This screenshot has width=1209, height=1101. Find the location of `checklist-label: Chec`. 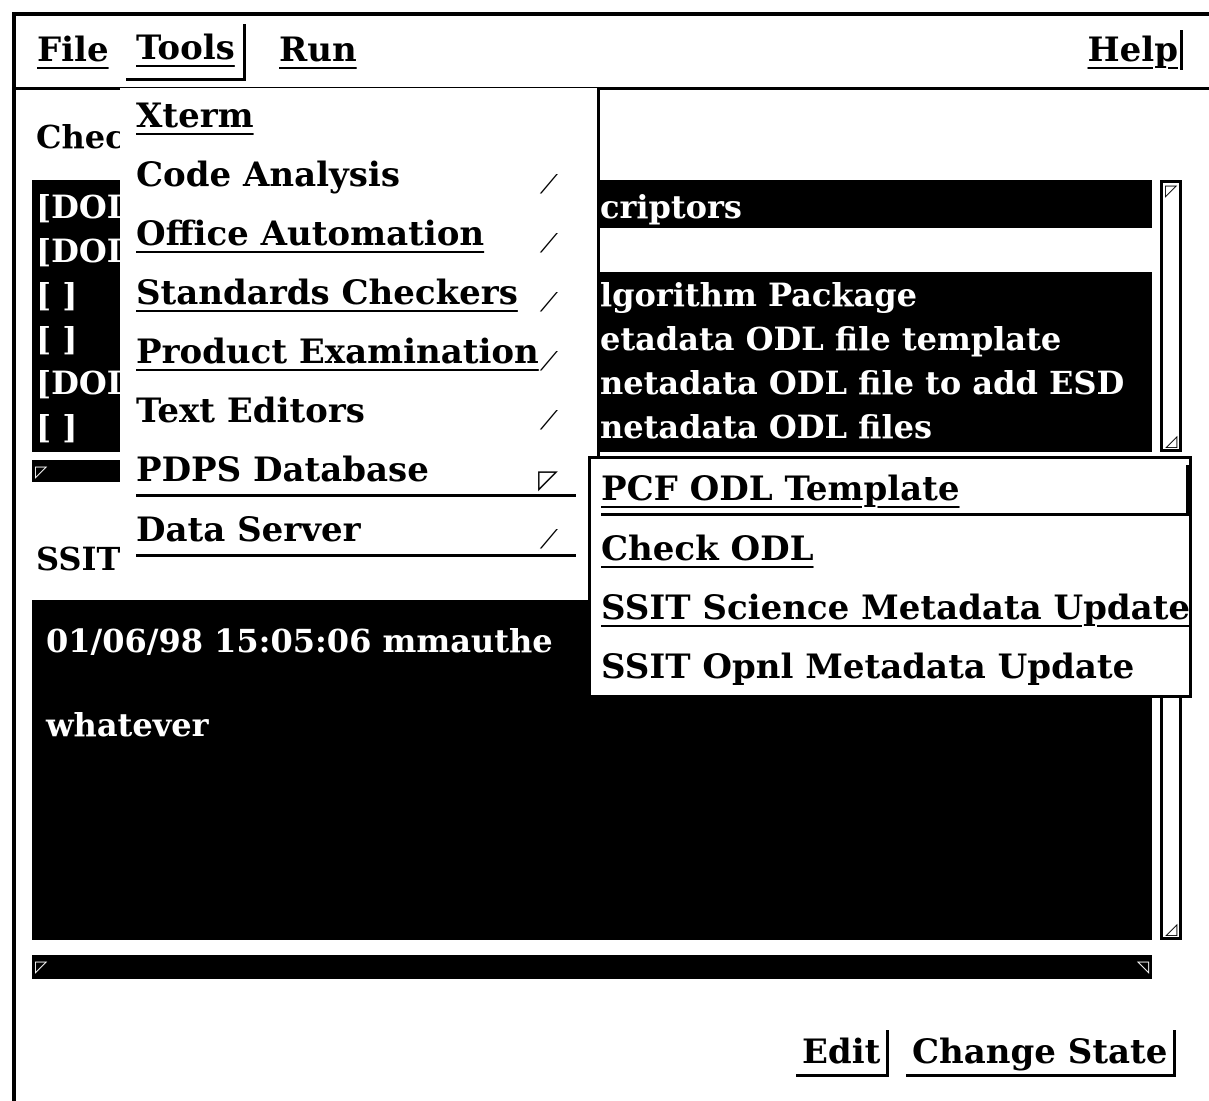

checklist-label: Chec is located at coordinates (80, 137).